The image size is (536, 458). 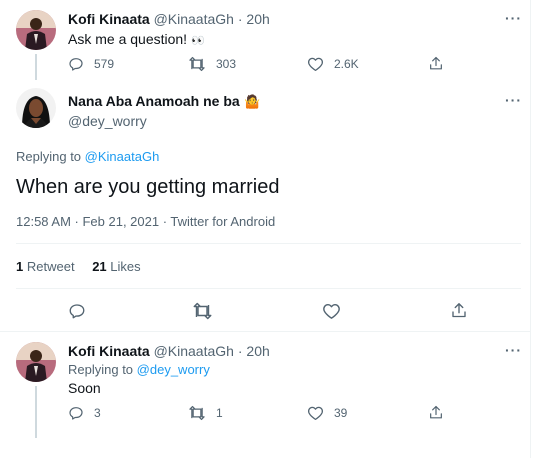 What do you see at coordinates (212, 64) in the screenshot?
I see `retweet-button: 303` at bounding box center [212, 64].